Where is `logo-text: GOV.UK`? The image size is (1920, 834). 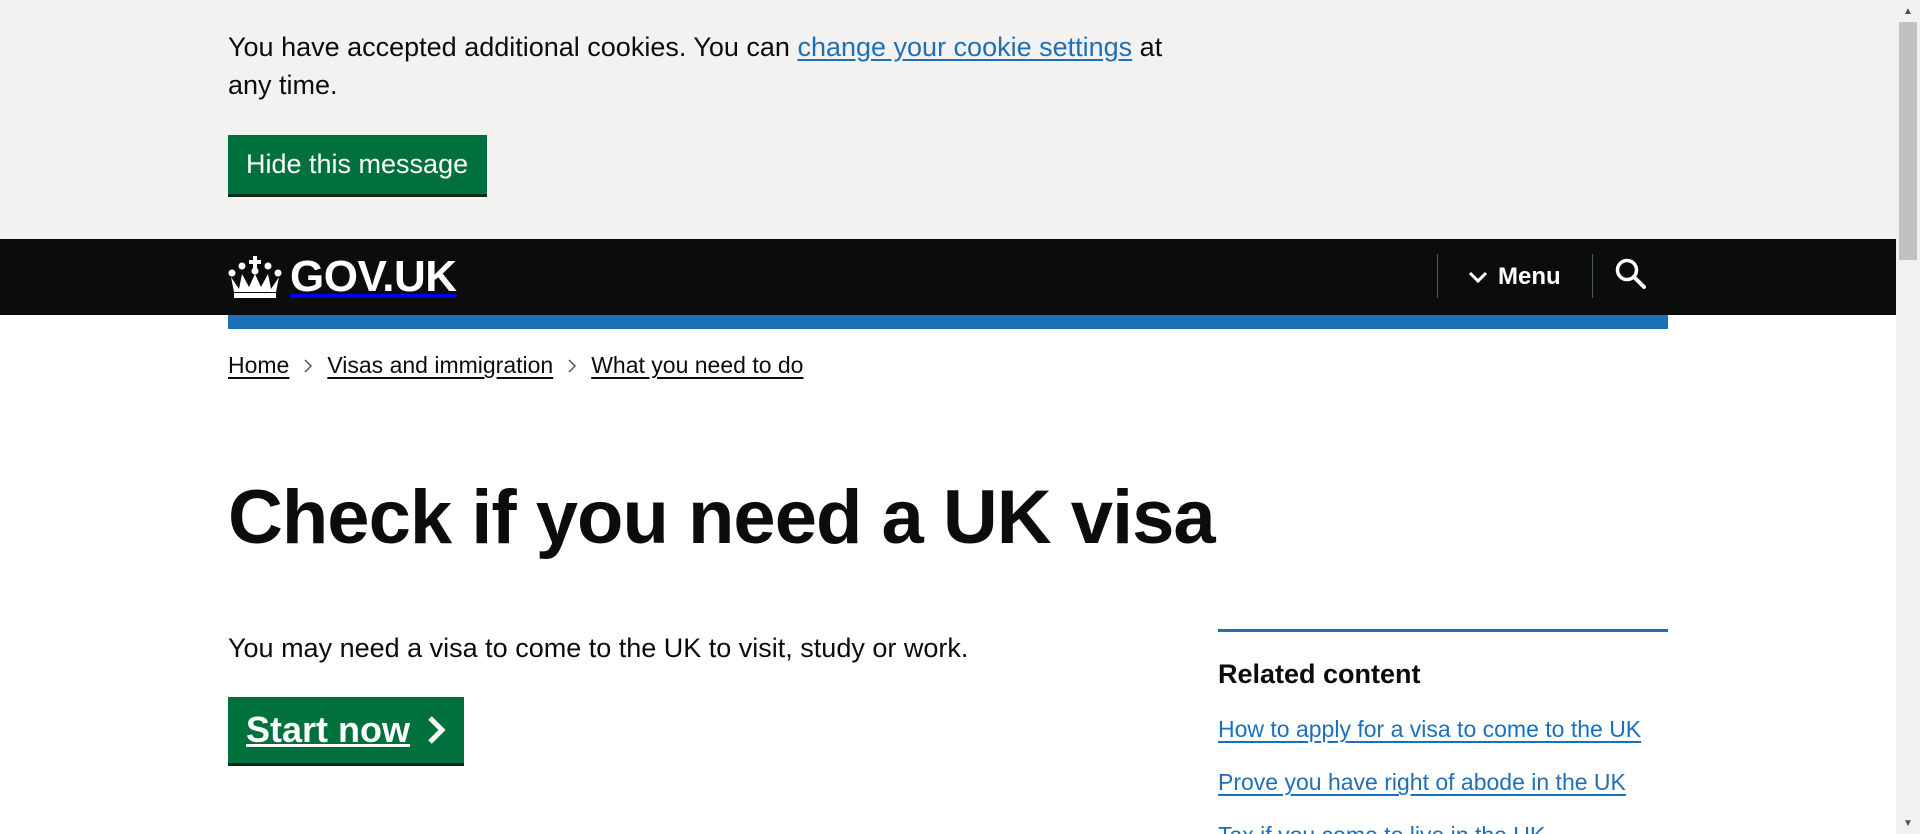 logo-text: GOV.UK is located at coordinates (373, 276).